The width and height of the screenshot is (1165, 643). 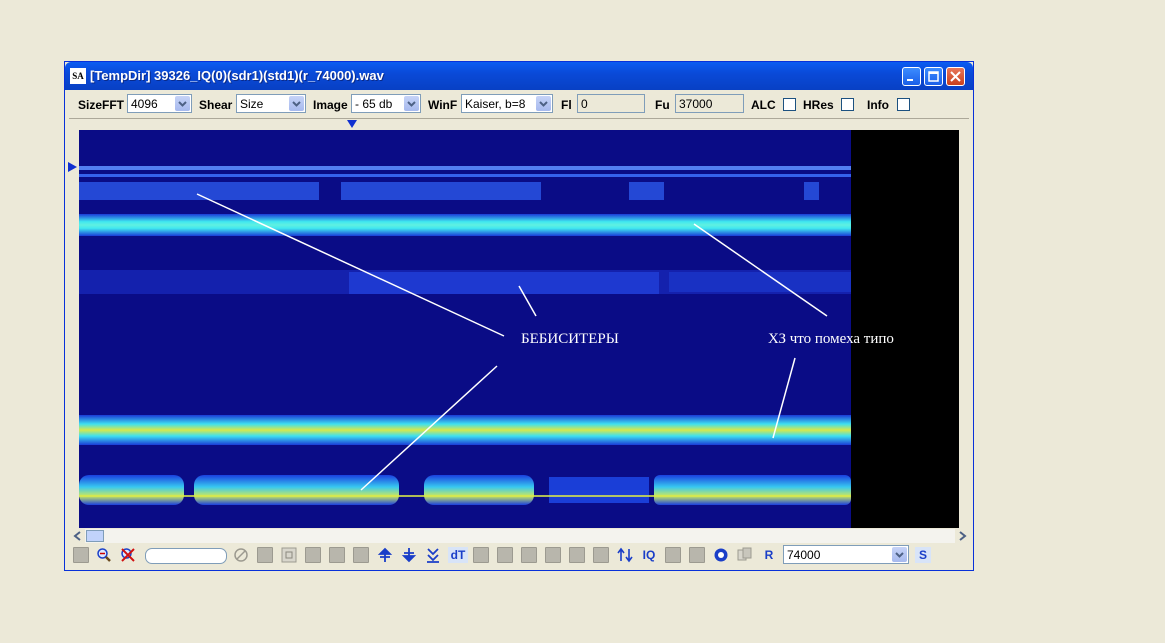 What do you see at coordinates (818, 105) in the screenshot?
I see `hres-label: HRes` at bounding box center [818, 105].